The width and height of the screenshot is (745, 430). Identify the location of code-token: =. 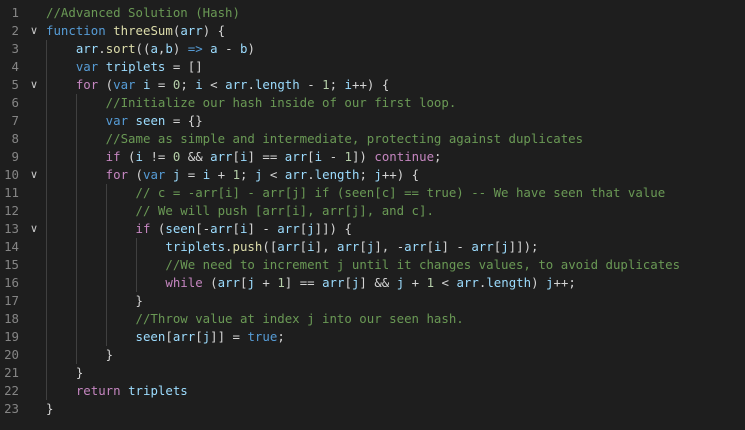
(161, 84).